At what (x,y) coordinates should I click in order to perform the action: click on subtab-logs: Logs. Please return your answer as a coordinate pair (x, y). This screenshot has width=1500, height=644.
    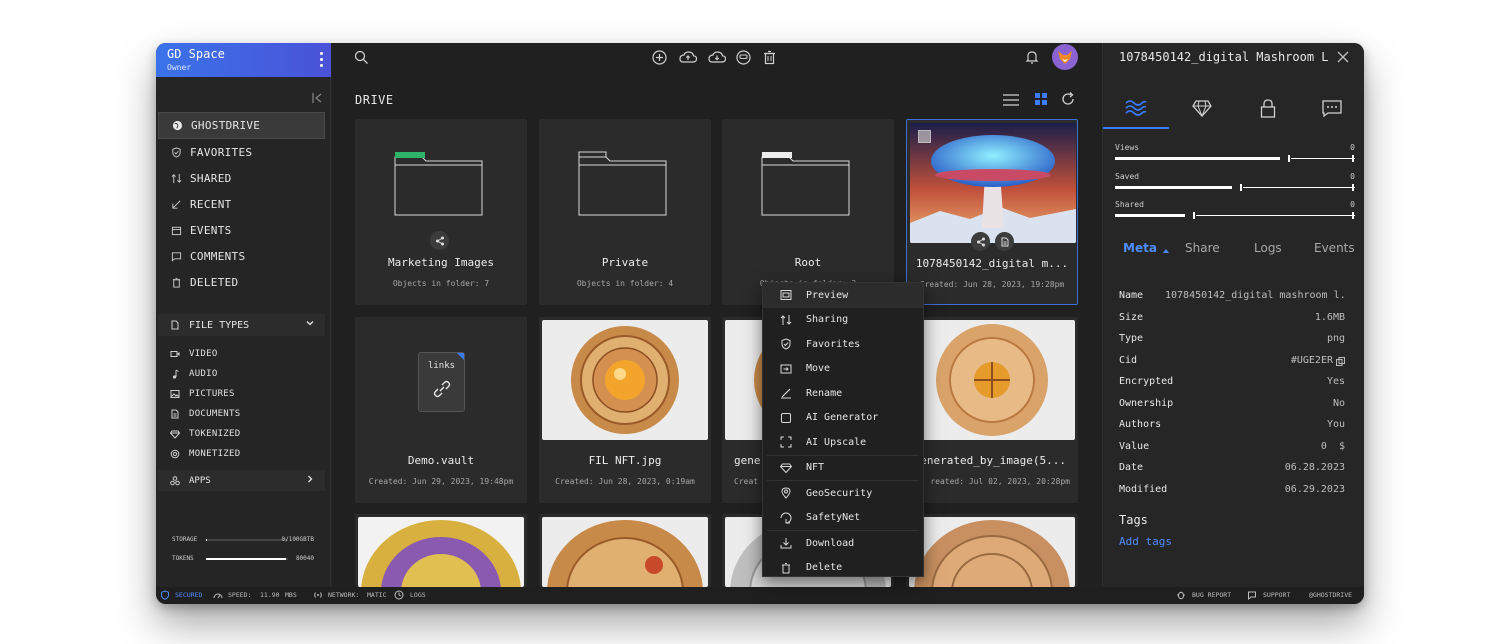
    Looking at the image, I should click on (1268, 248).